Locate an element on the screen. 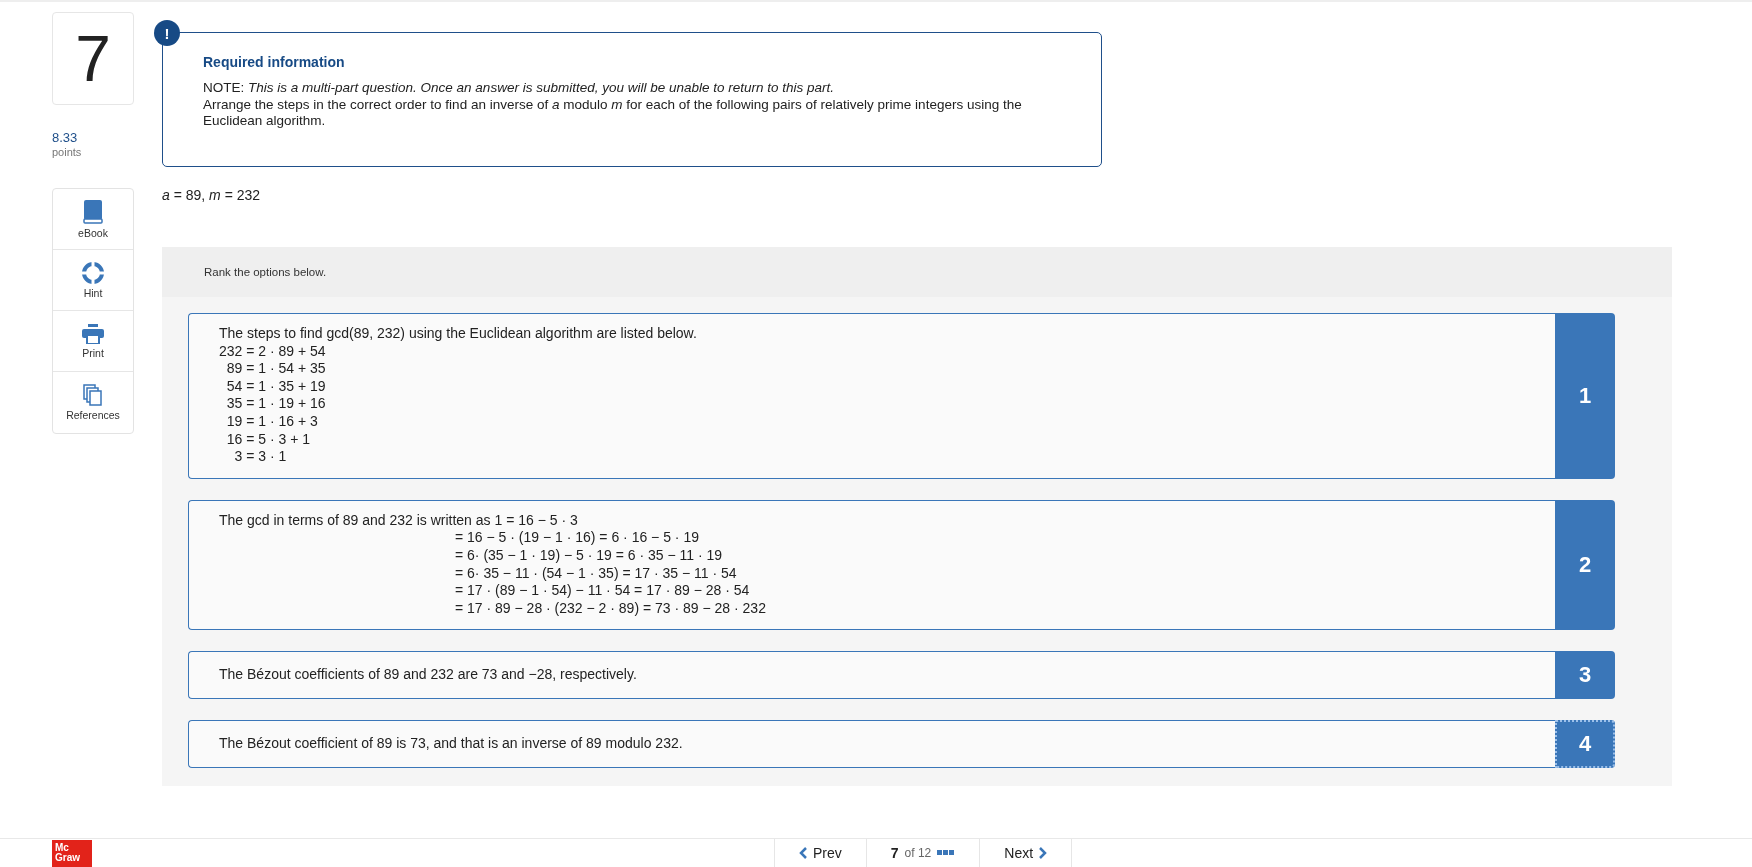 The width and height of the screenshot is (1752, 867). current-page: 7 is located at coordinates (894, 853).